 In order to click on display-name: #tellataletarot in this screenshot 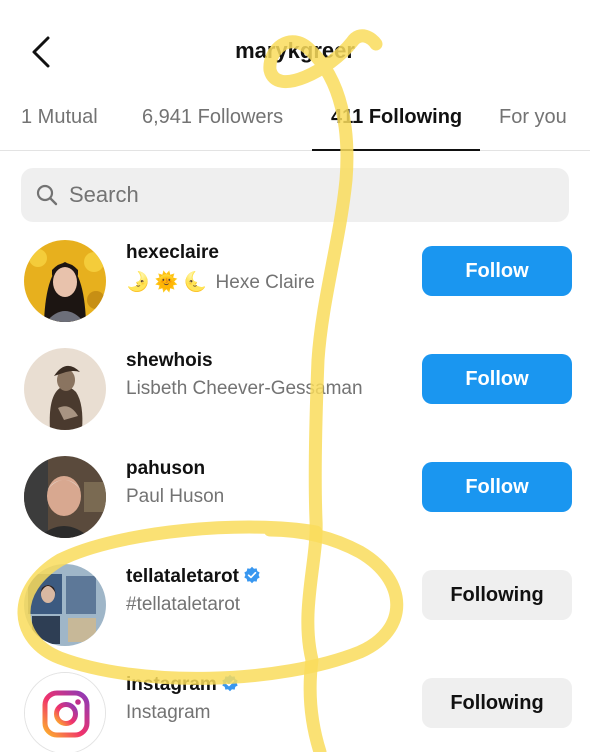, I will do `click(183, 604)`.